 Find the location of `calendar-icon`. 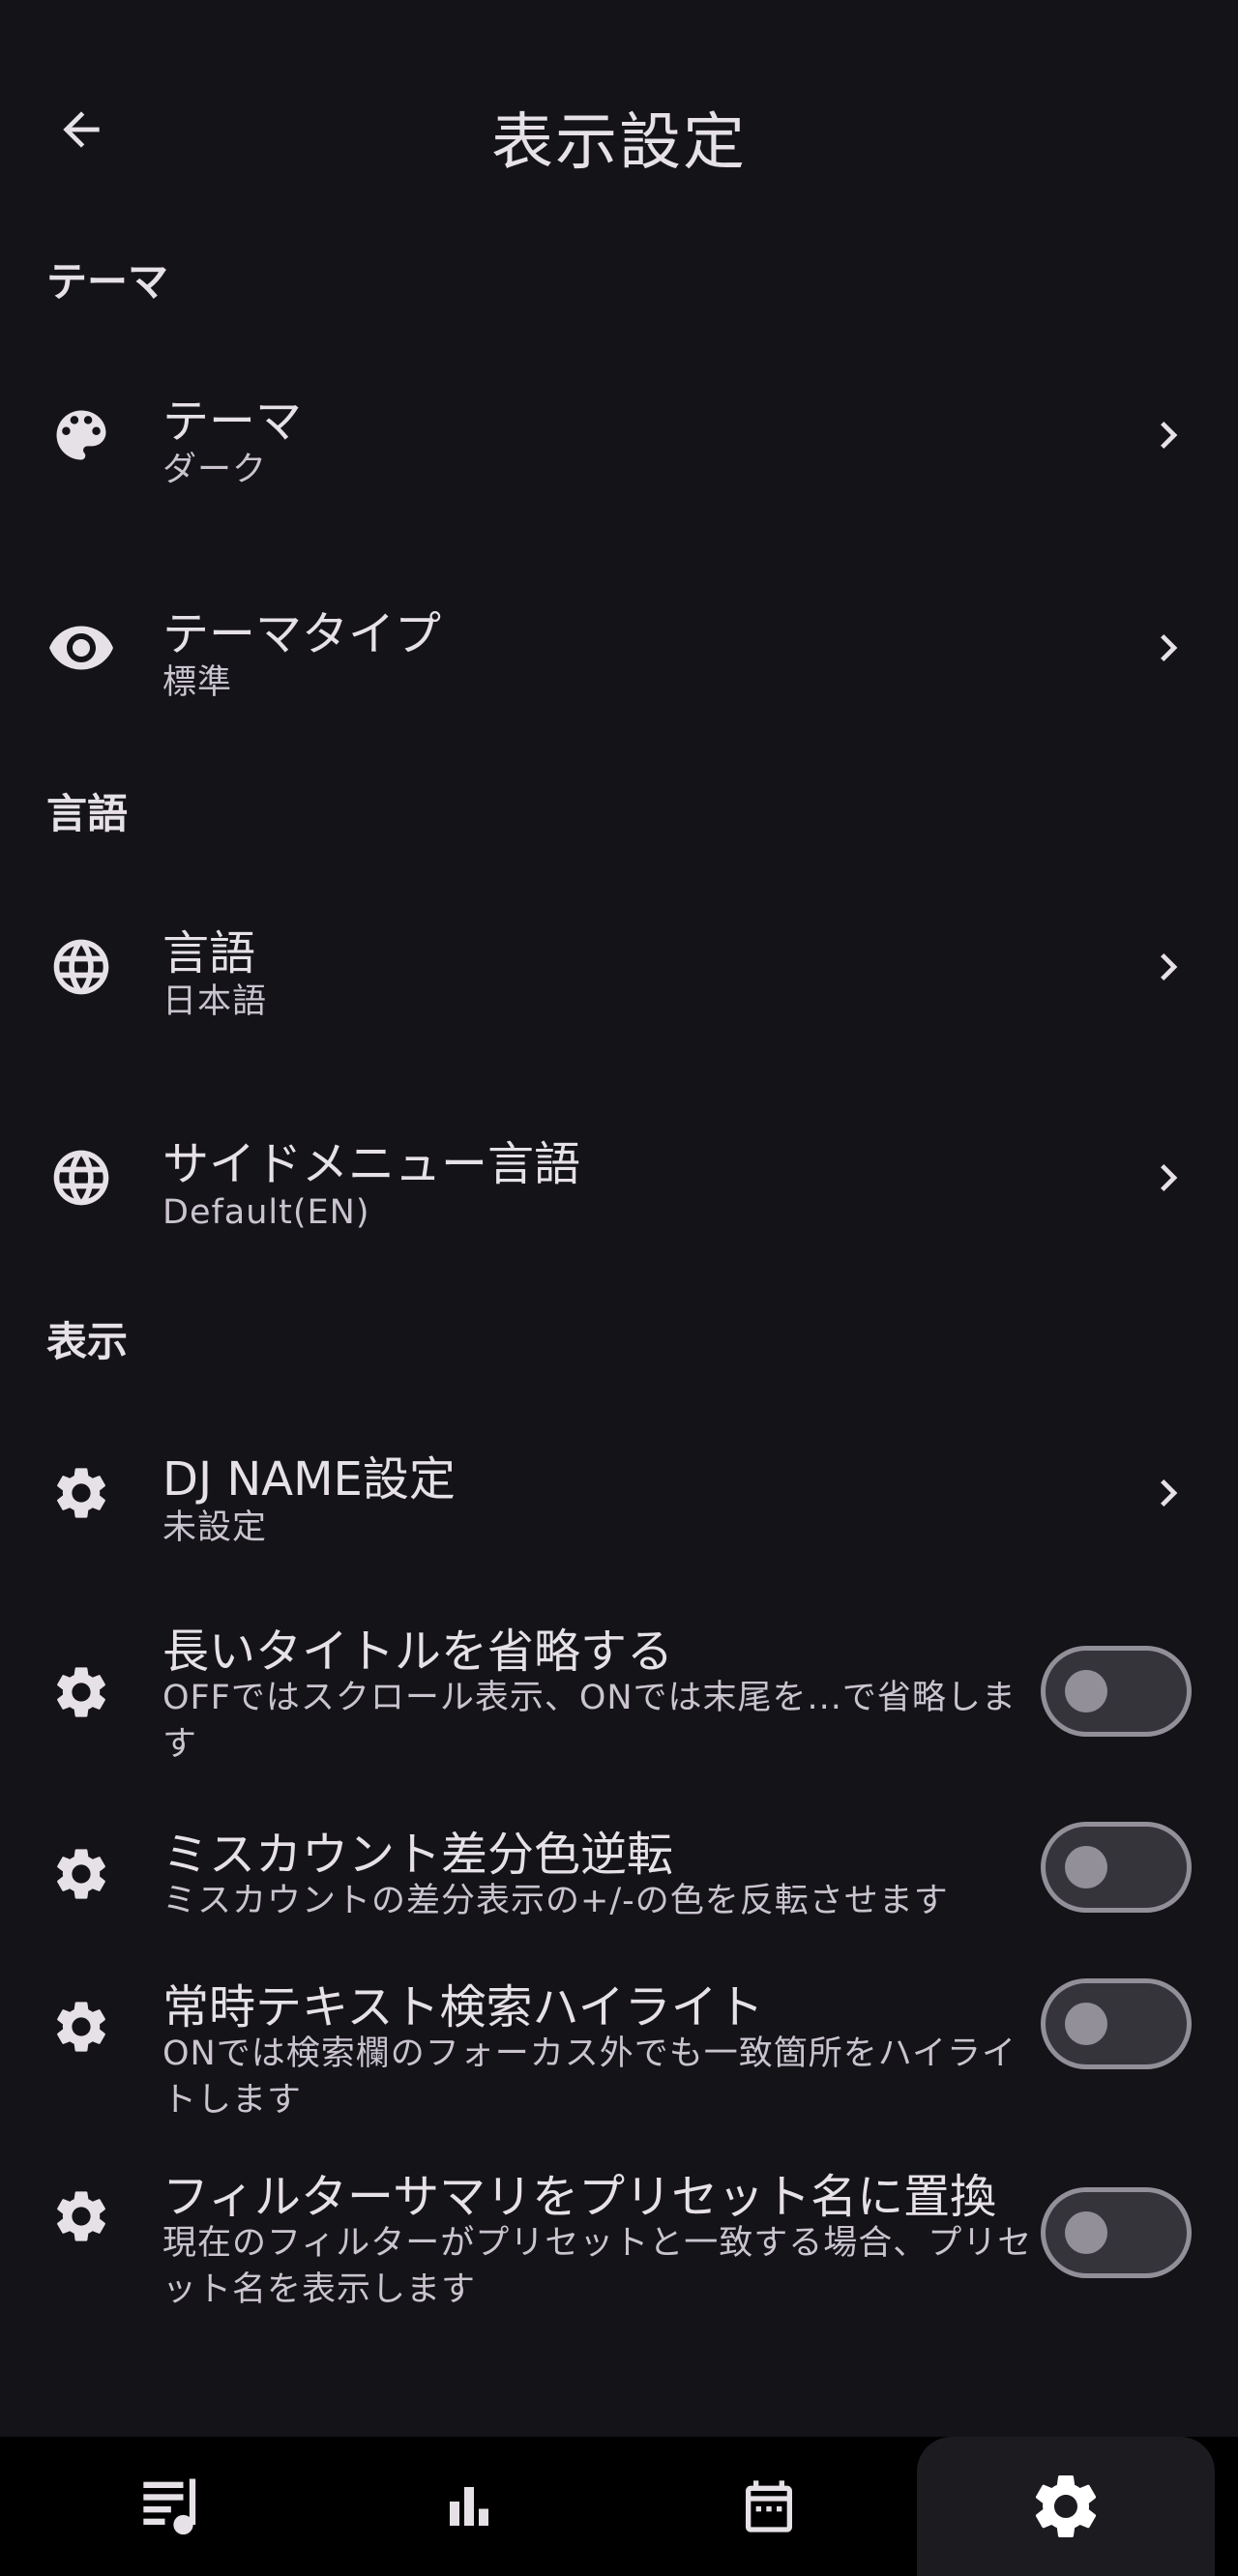

calendar-icon is located at coordinates (769, 2506).